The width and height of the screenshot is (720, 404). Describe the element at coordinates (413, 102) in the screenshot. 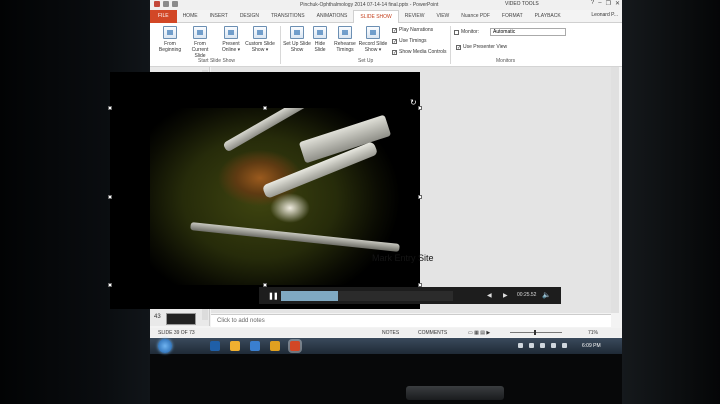

I see `rotate-handle-icon: ↻` at that location.